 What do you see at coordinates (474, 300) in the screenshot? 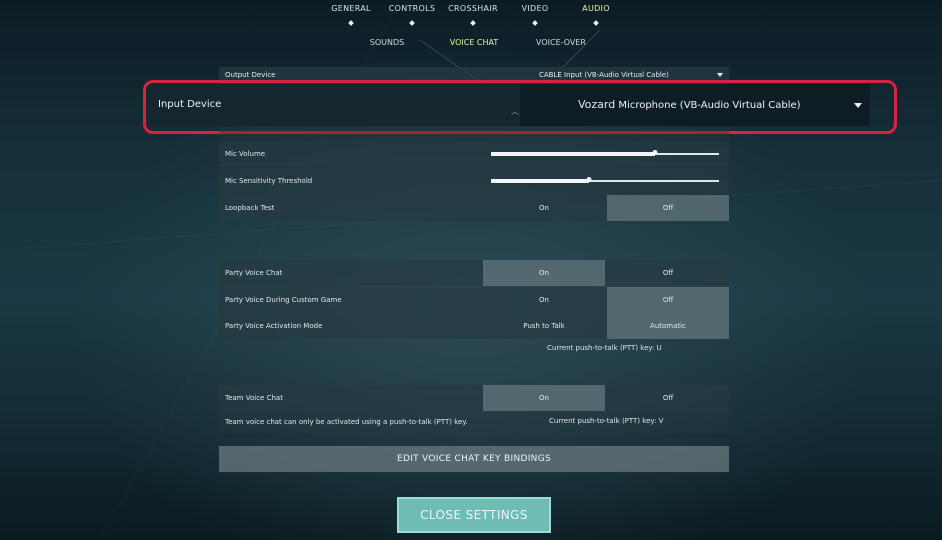
I see `party-voice-custom-row: Party Voice During Custom Game On Off` at bounding box center [474, 300].